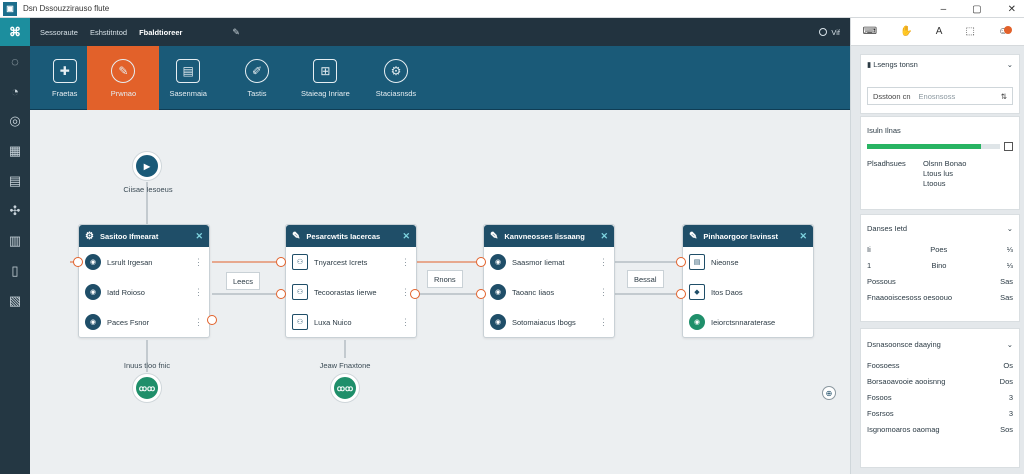  What do you see at coordinates (147, 166) in the screenshot?
I see `start-node: ▶` at bounding box center [147, 166].